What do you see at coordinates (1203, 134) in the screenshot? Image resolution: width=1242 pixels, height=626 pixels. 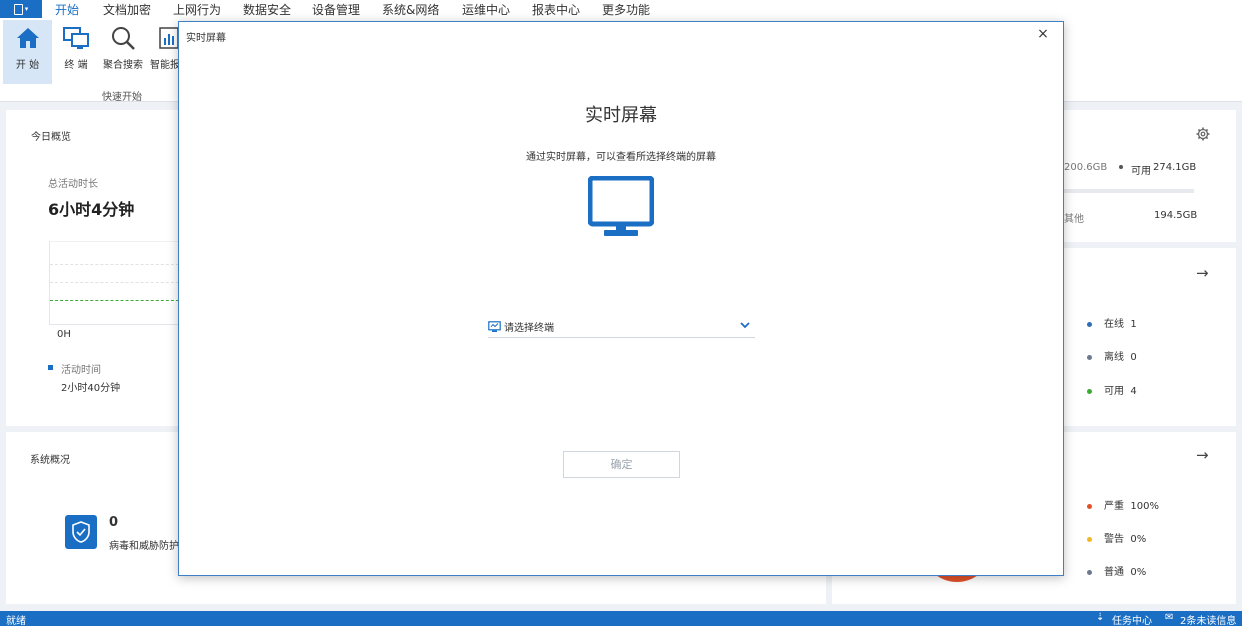 I see `gear-icon` at bounding box center [1203, 134].